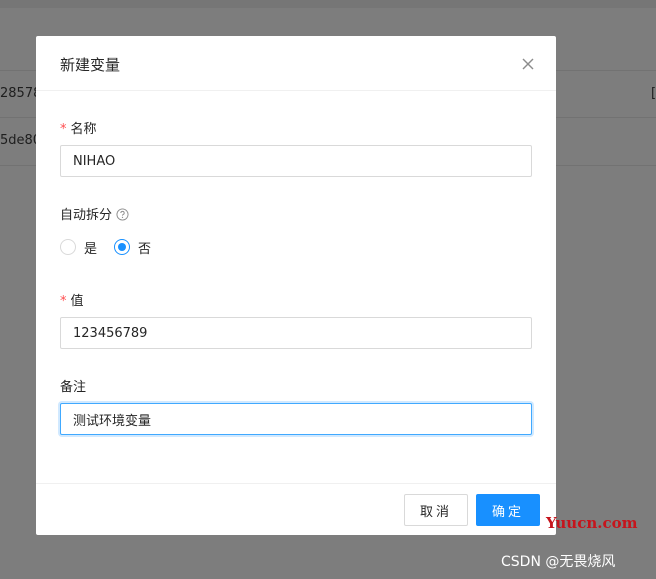  What do you see at coordinates (296, 333) in the screenshot?
I see `value-input` at bounding box center [296, 333].